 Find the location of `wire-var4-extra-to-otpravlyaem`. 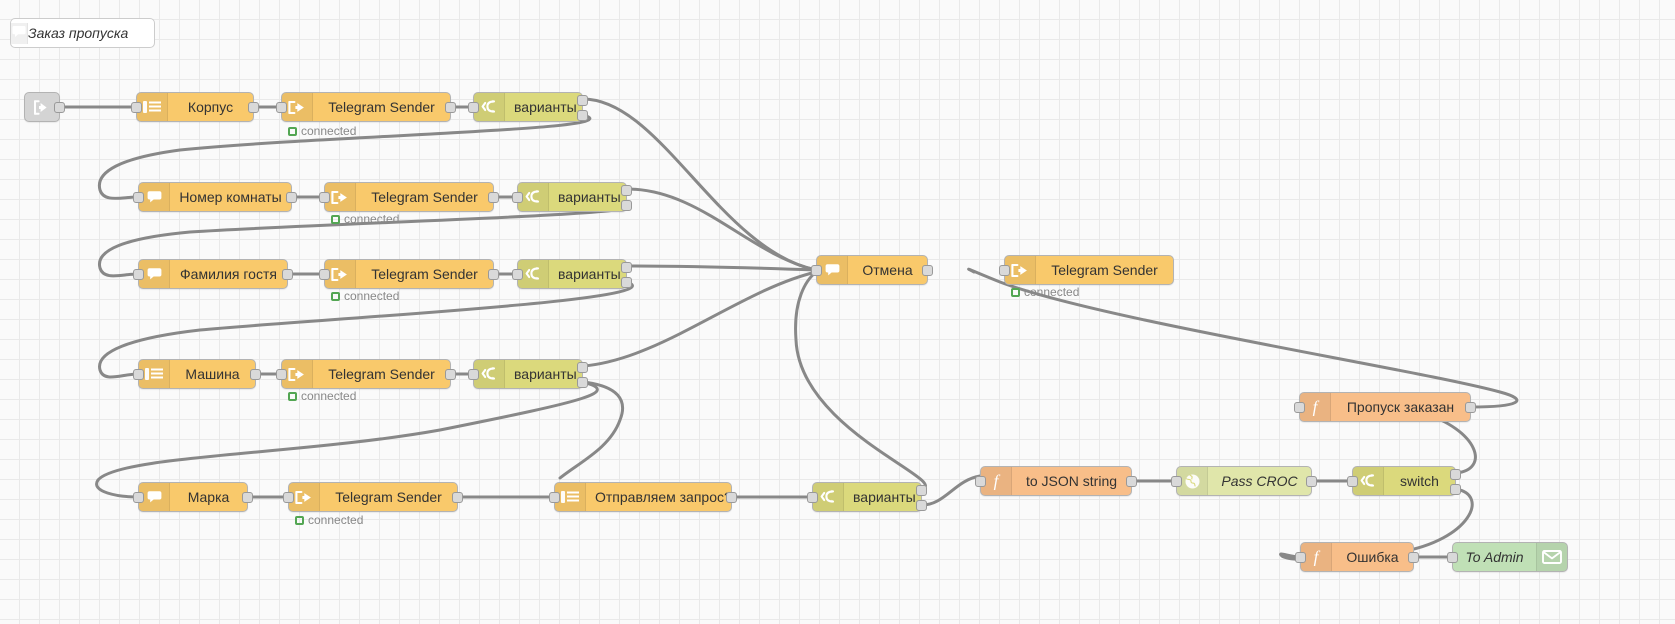

wire-var4-extra-to-otpravlyaem is located at coordinates (591, 430).